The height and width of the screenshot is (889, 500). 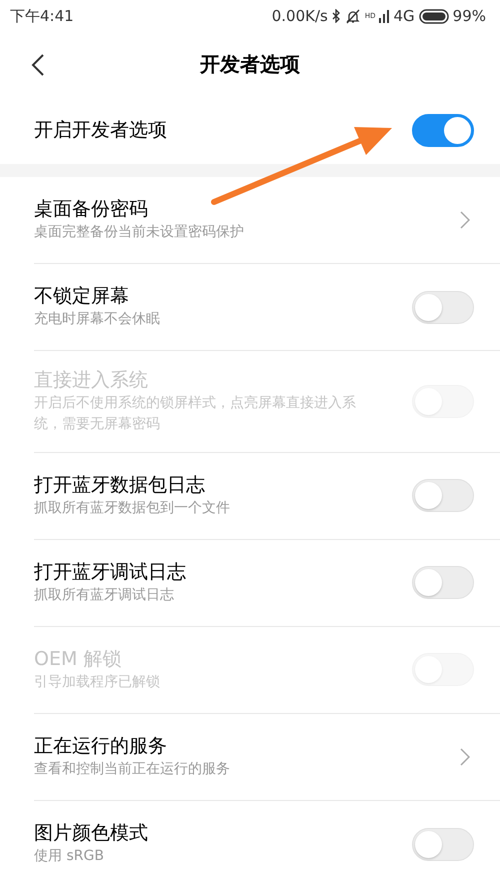 What do you see at coordinates (267, 757) in the screenshot?
I see `setting-row: 正在运行的服务 查看和控制当前正在运行的服务` at bounding box center [267, 757].